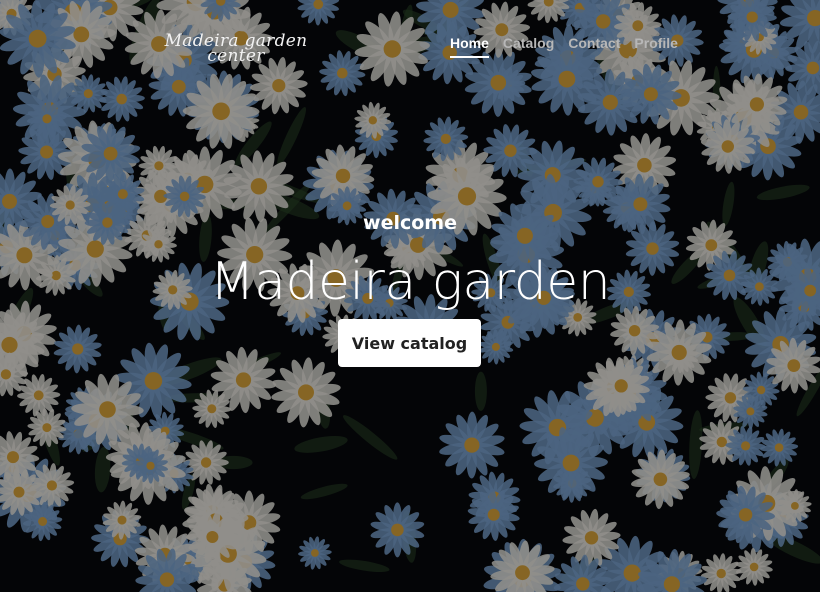 The image size is (820, 592). What do you see at coordinates (469, 46) in the screenshot?
I see `nav-home: Home` at bounding box center [469, 46].